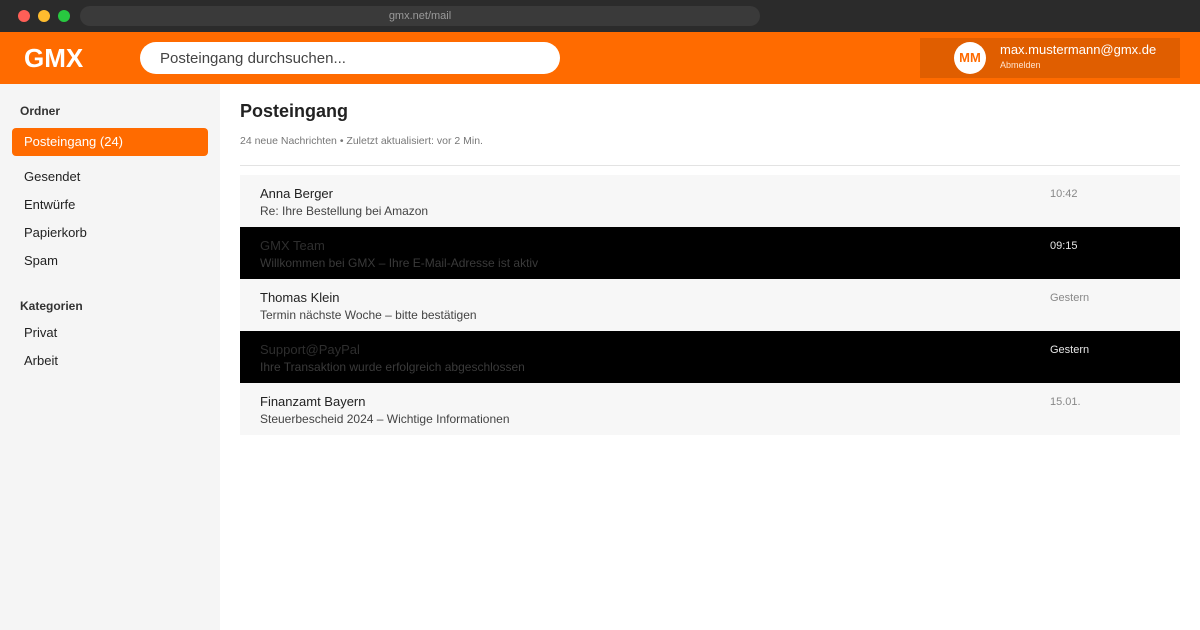 The width and height of the screenshot is (1200, 630). Describe the element at coordinates (53, 58) in the screenshot. I see `gmx-logo: GMX` at that location.